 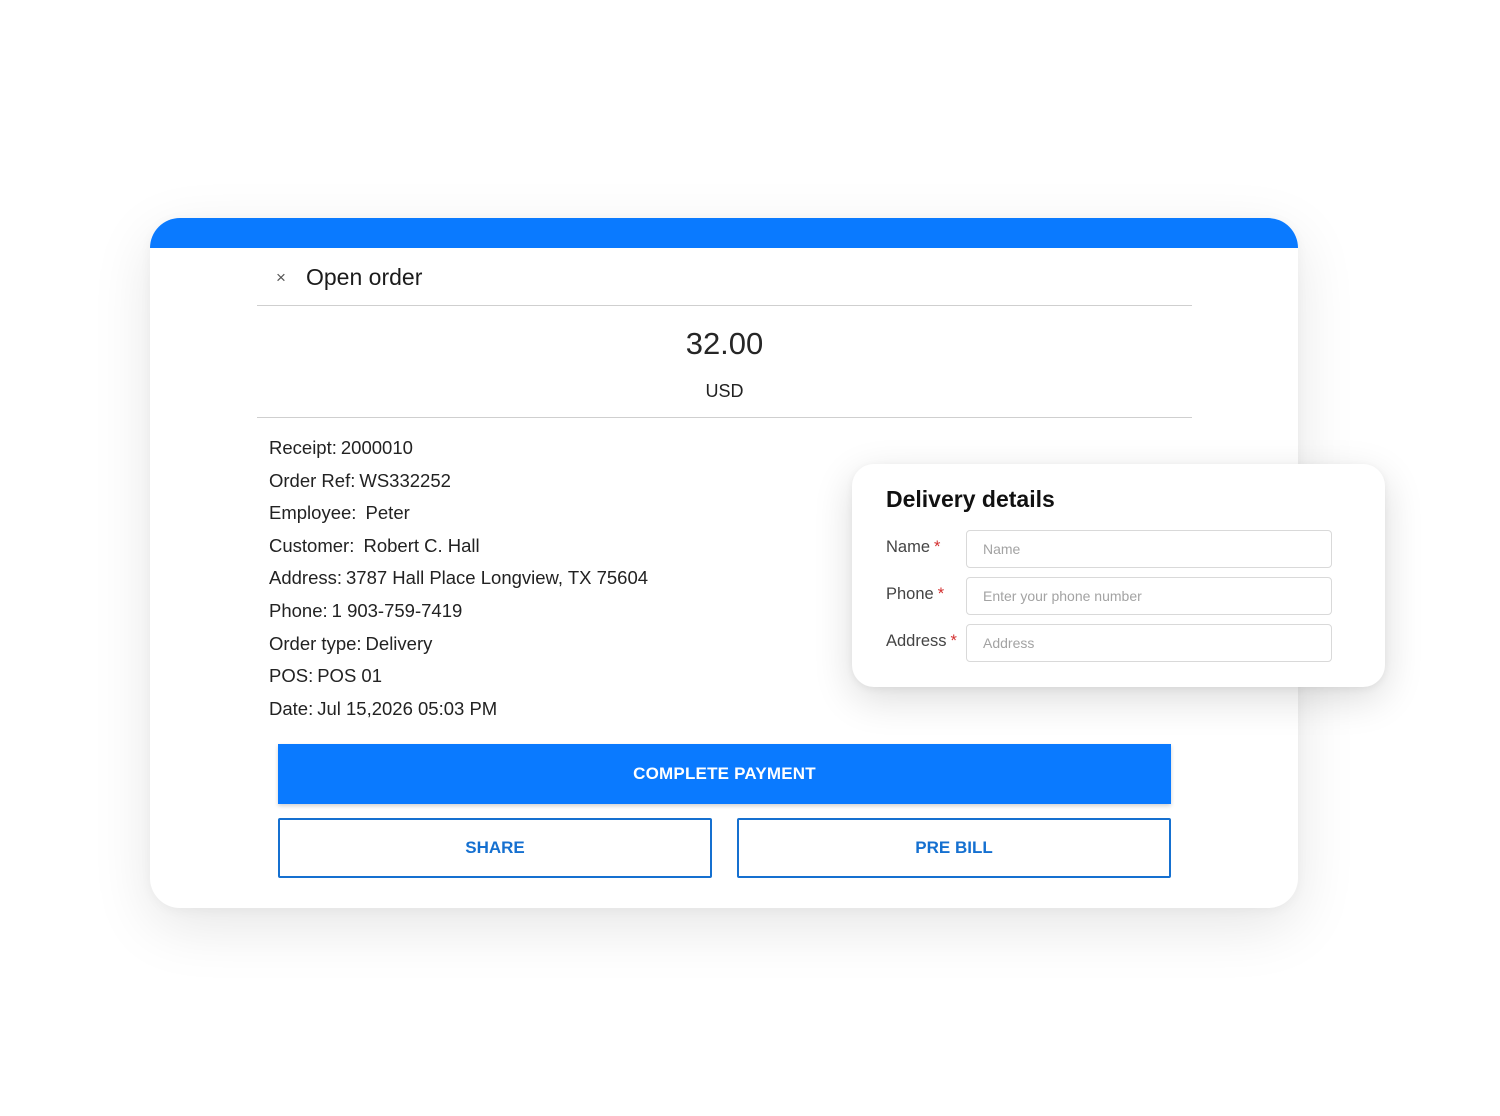 What do you see at coordinates (350, 676) in the screenshot?
I see `detail-value: POS 01` at bounding box center [350, 676].